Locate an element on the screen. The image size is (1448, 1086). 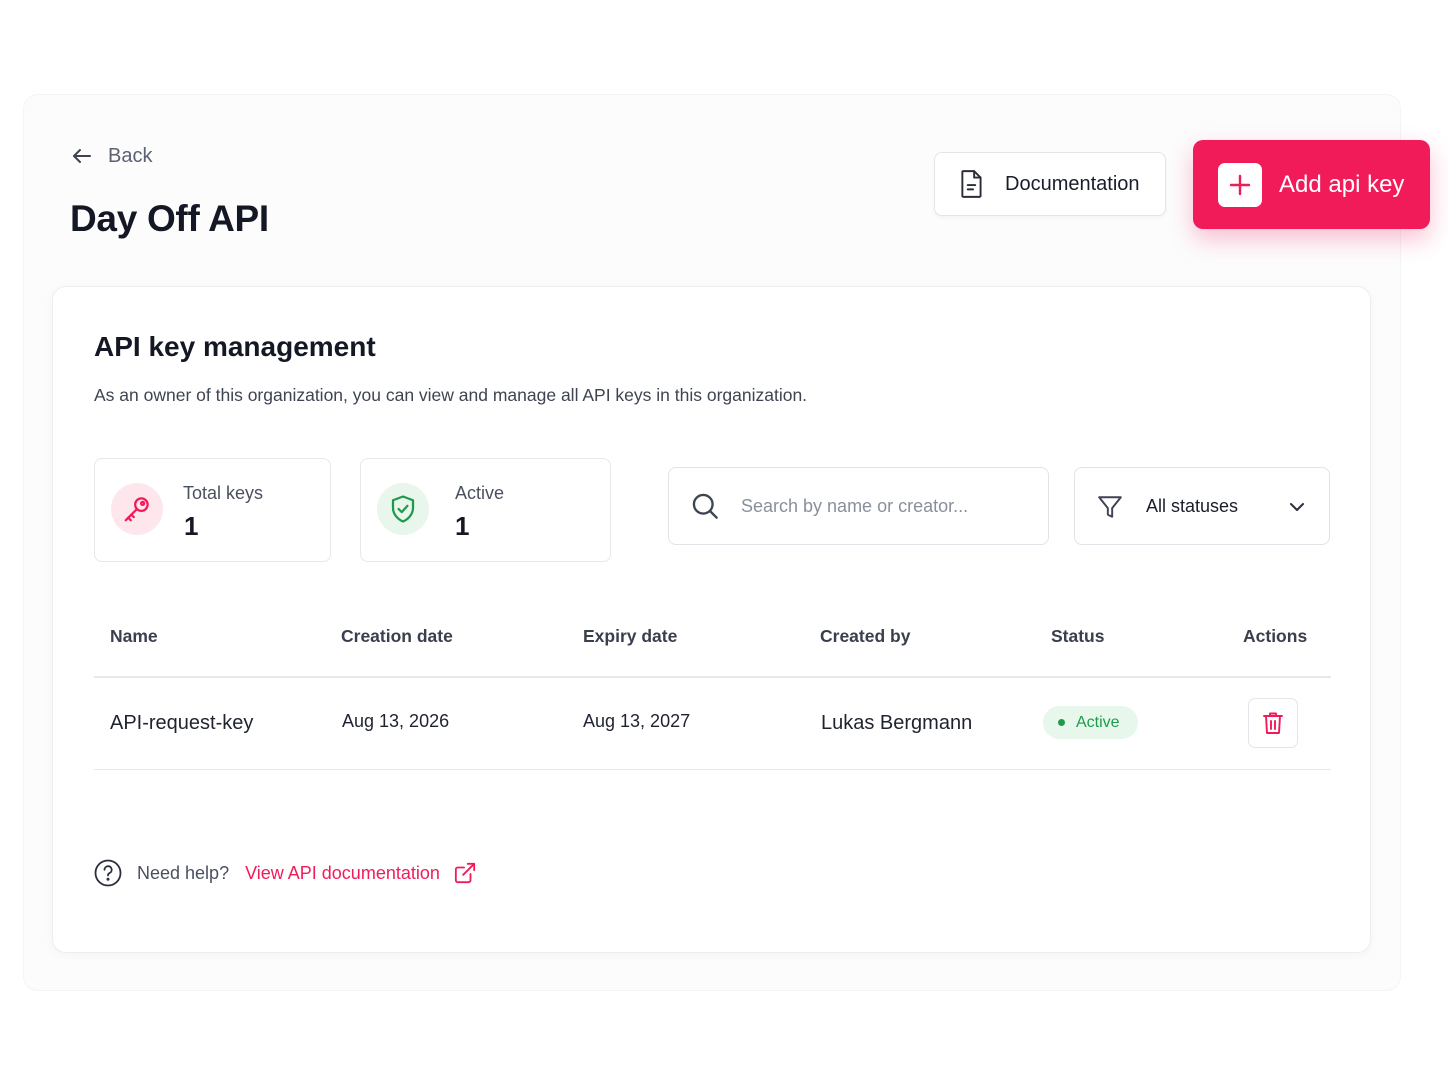
help-prompt: Need help? is located at coordinates (183, 872).